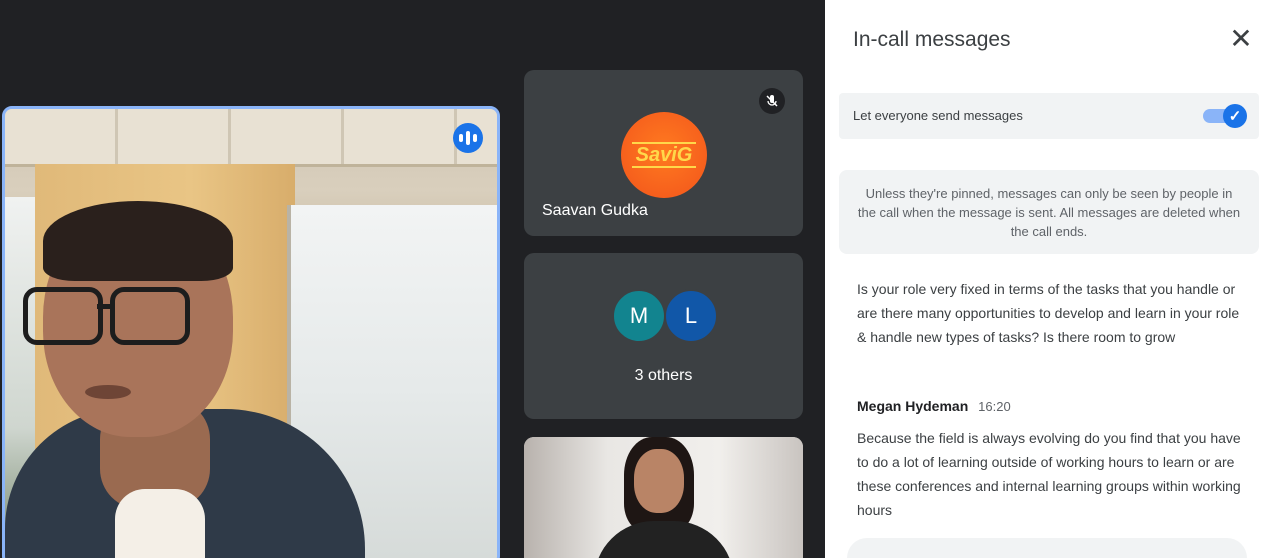  Describe the element at coordinates (913, 406) in the screenshot. I see `message-sender: Megan Hydeman` at that location.